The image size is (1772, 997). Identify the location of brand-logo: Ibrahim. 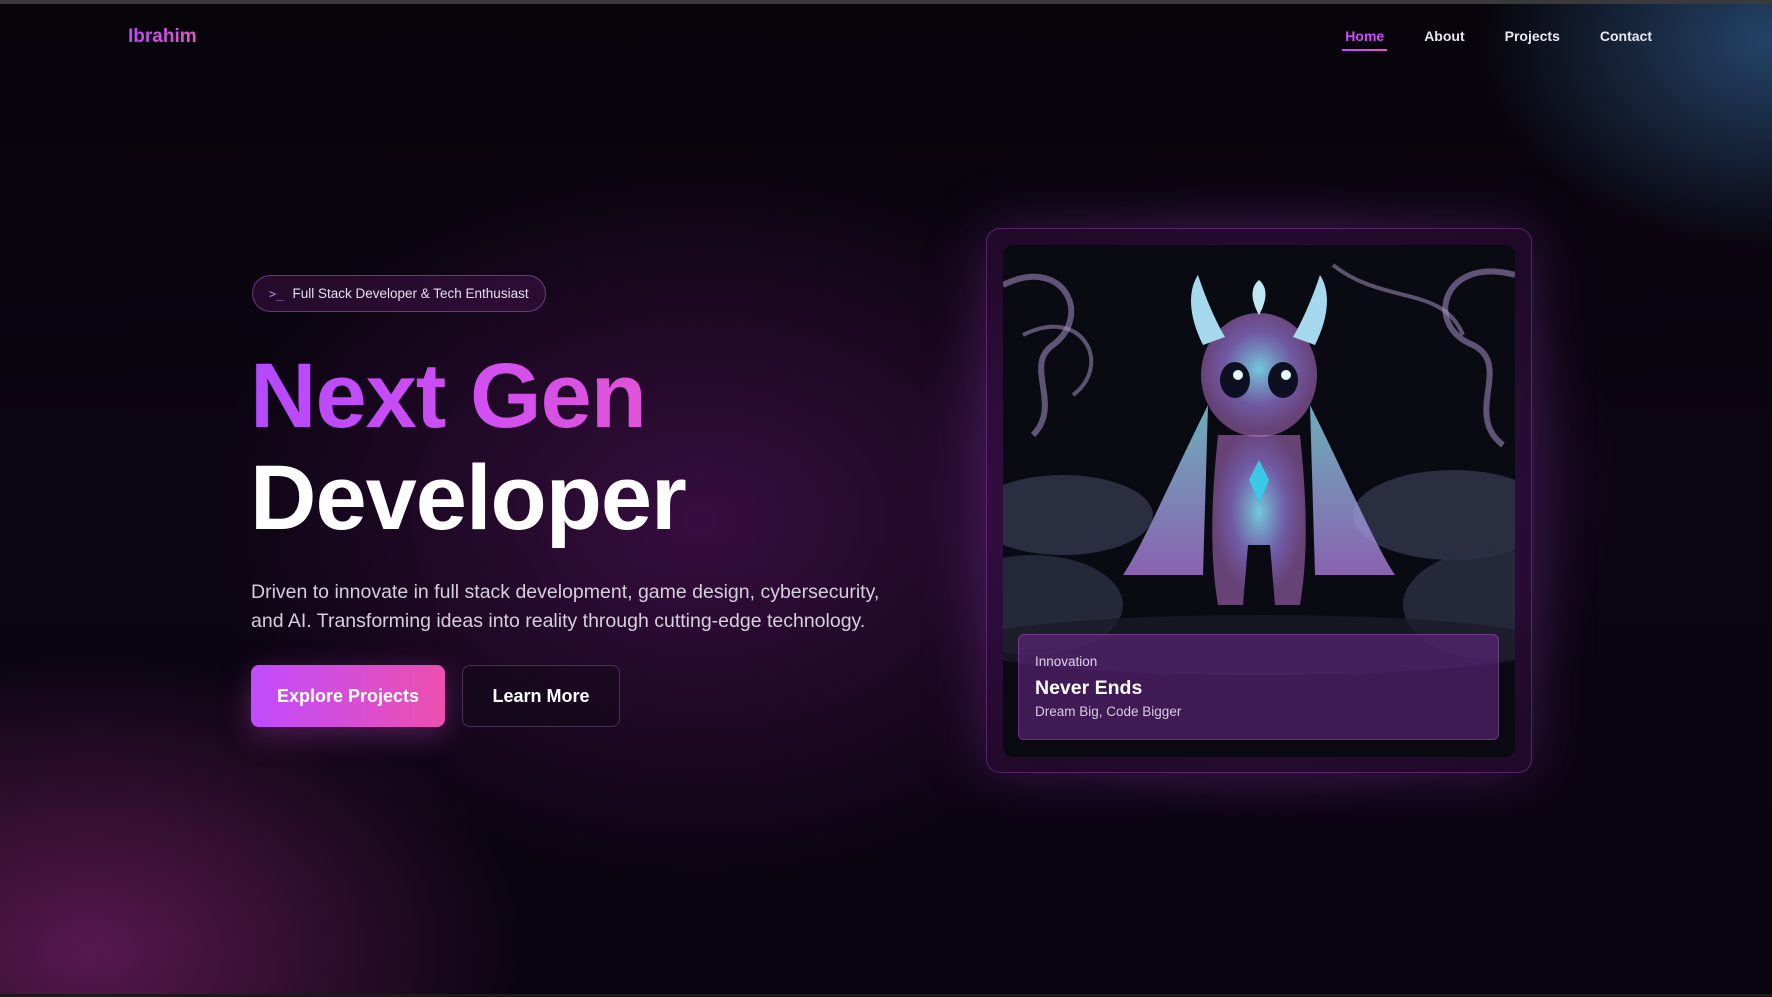
(162, 37).